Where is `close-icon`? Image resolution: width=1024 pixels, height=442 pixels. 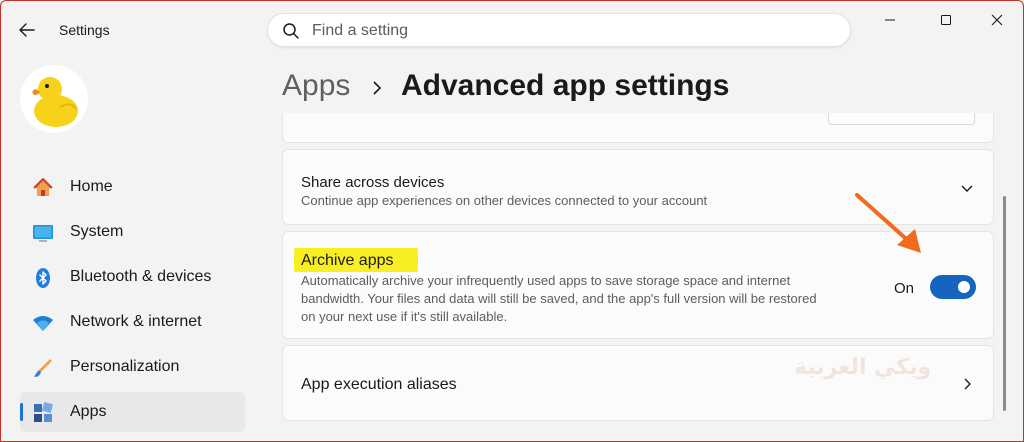 close-icon is located at coordinates (997, 20).